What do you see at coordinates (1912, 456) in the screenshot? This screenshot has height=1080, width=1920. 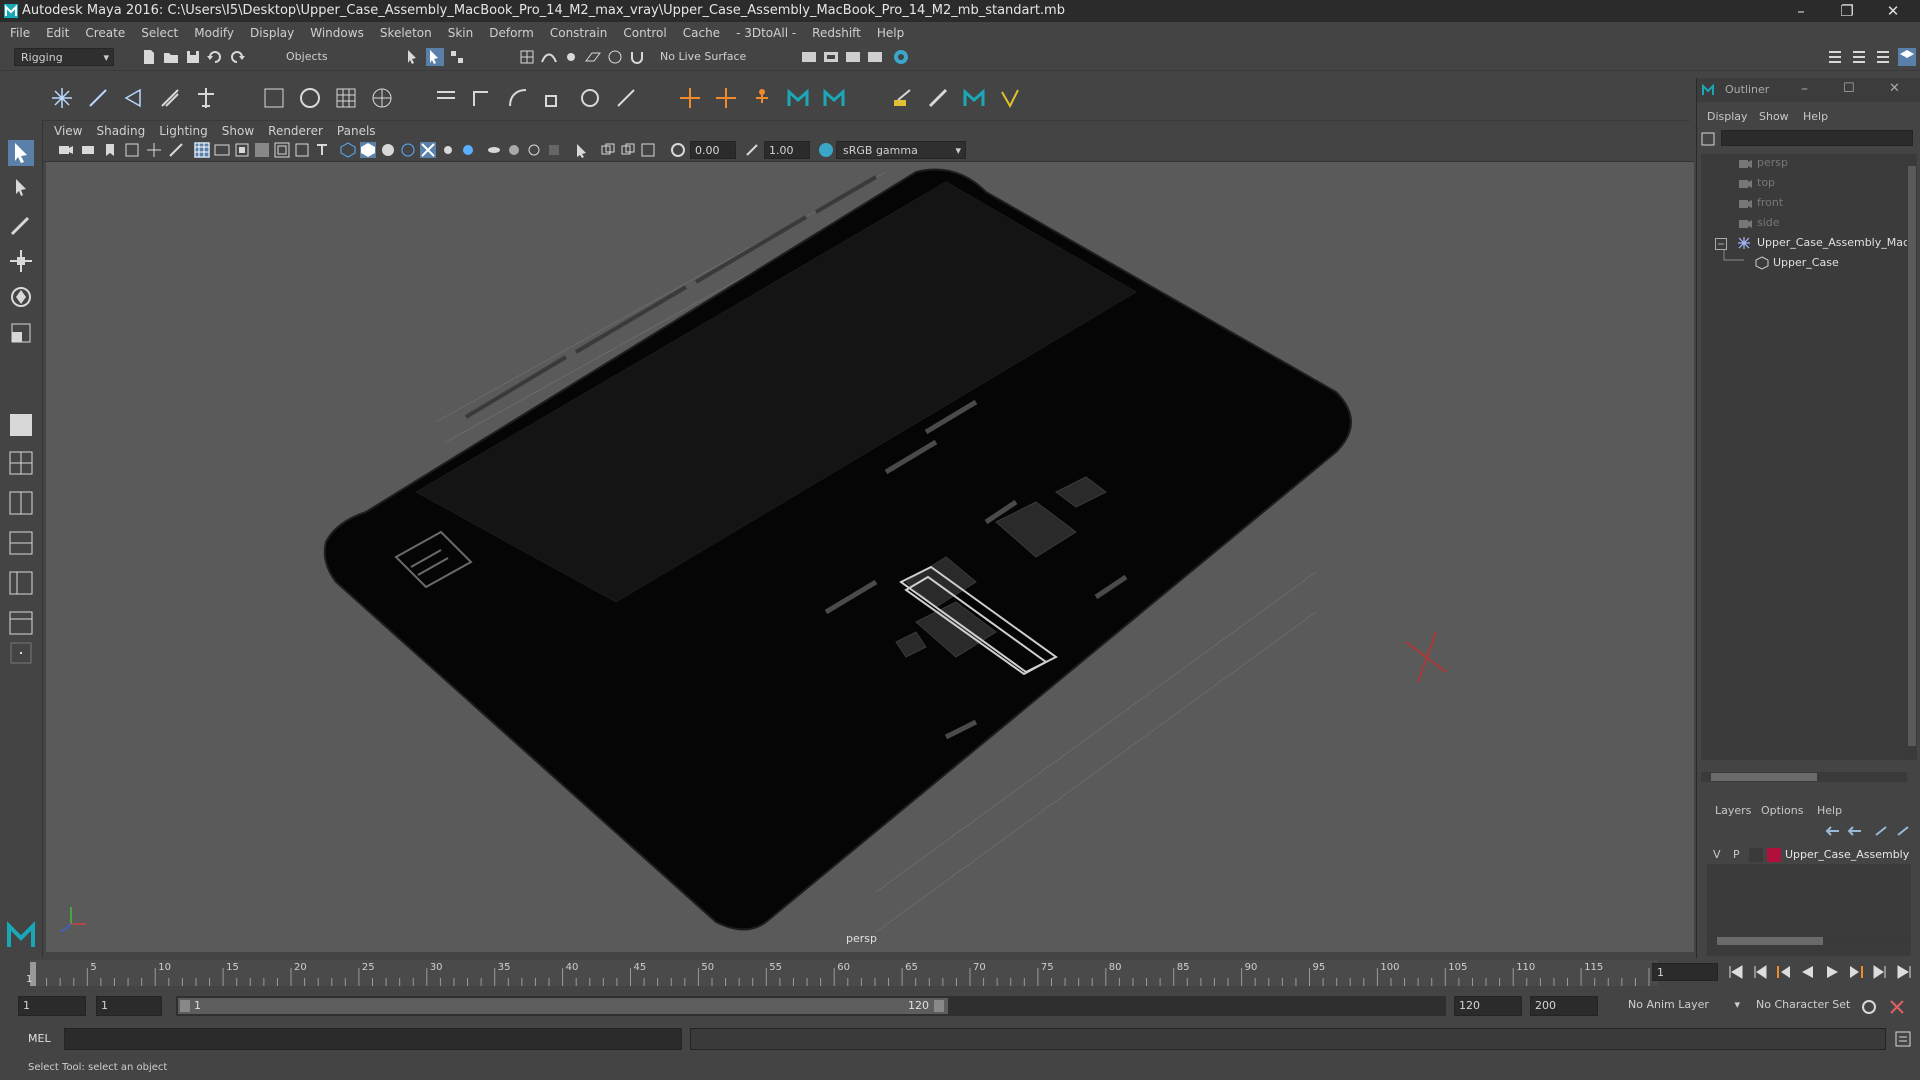 I see `outliner-vertical-scroll-thumb` at bounding box center [1912, 456].